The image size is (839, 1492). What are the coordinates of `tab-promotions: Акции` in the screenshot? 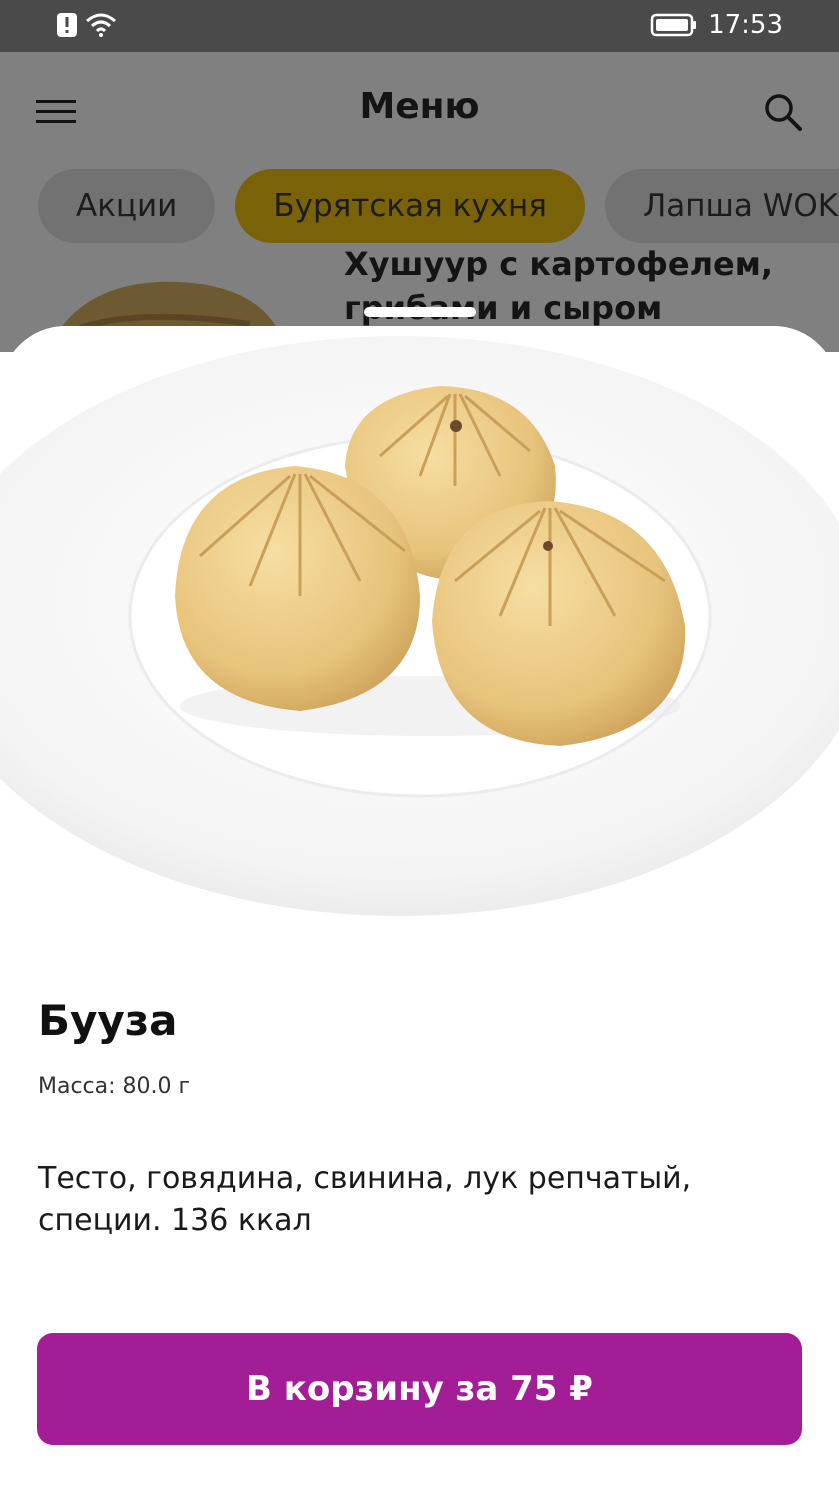 It's located at (127, 206).